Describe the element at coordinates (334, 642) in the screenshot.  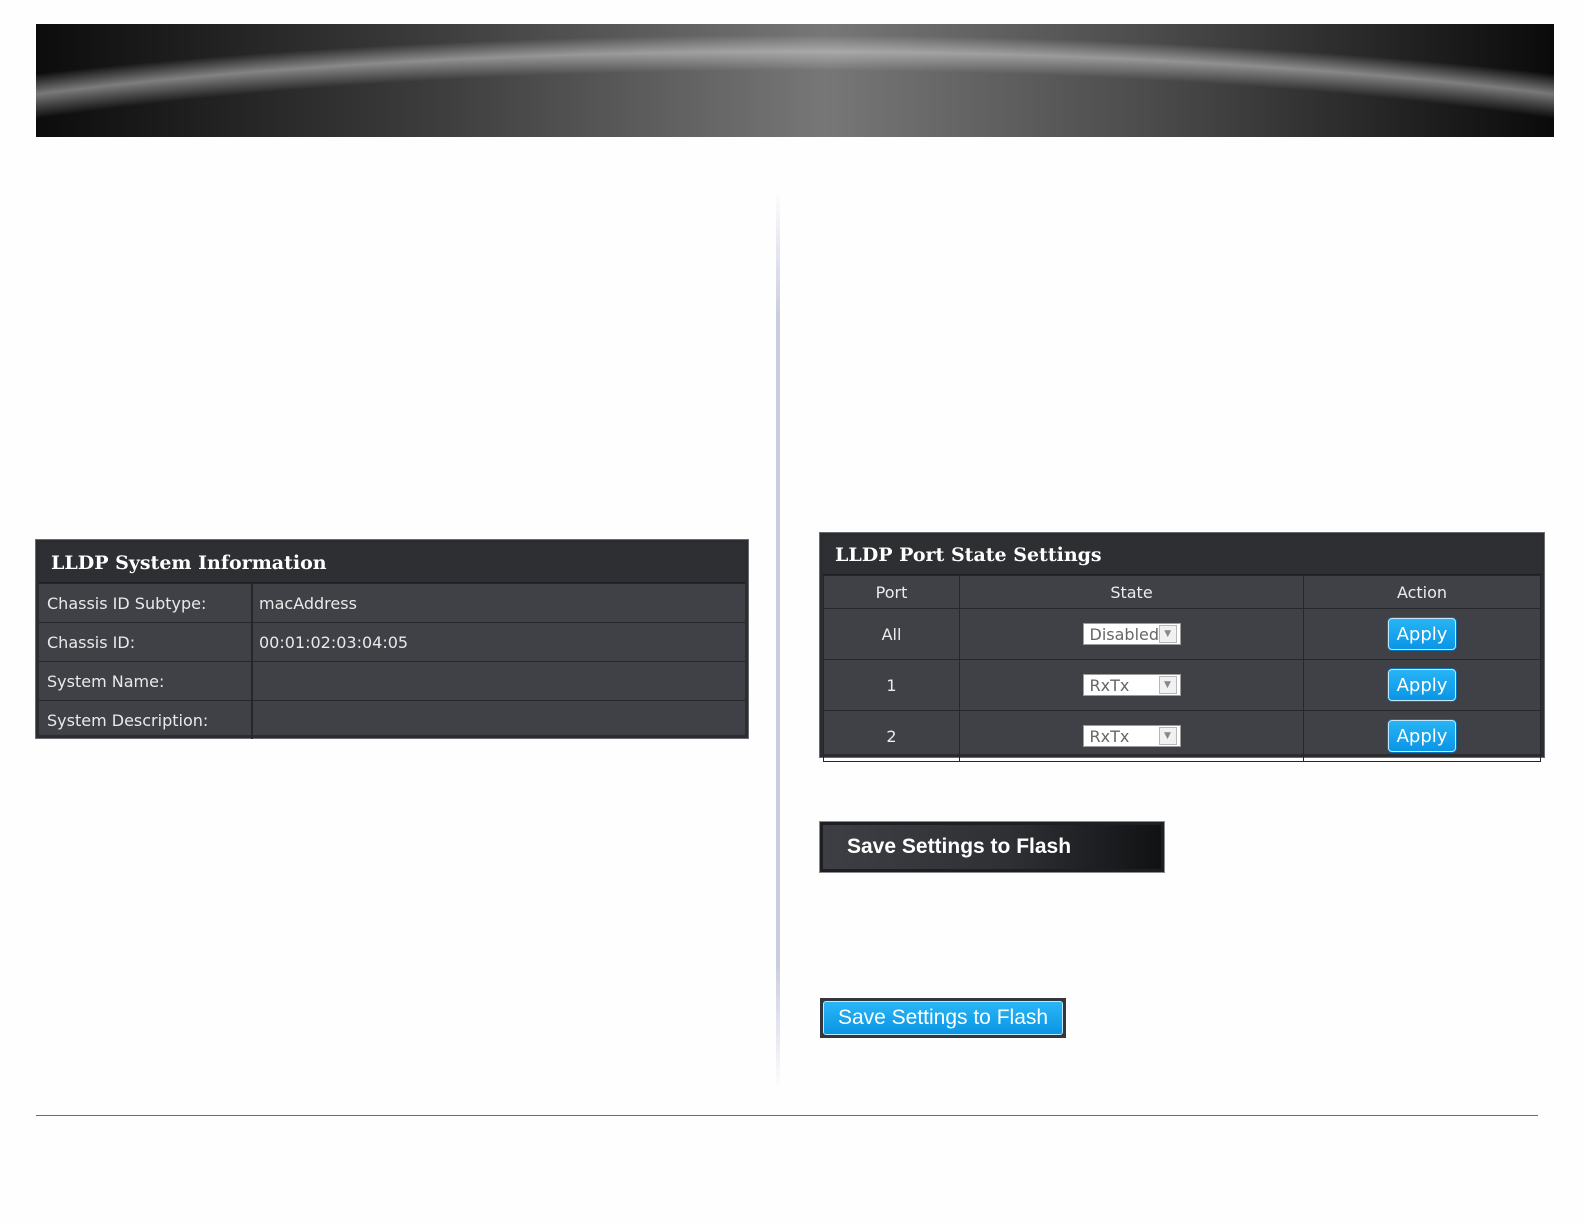
I see `info-value: 00:01:02:03:04:05` at that location.